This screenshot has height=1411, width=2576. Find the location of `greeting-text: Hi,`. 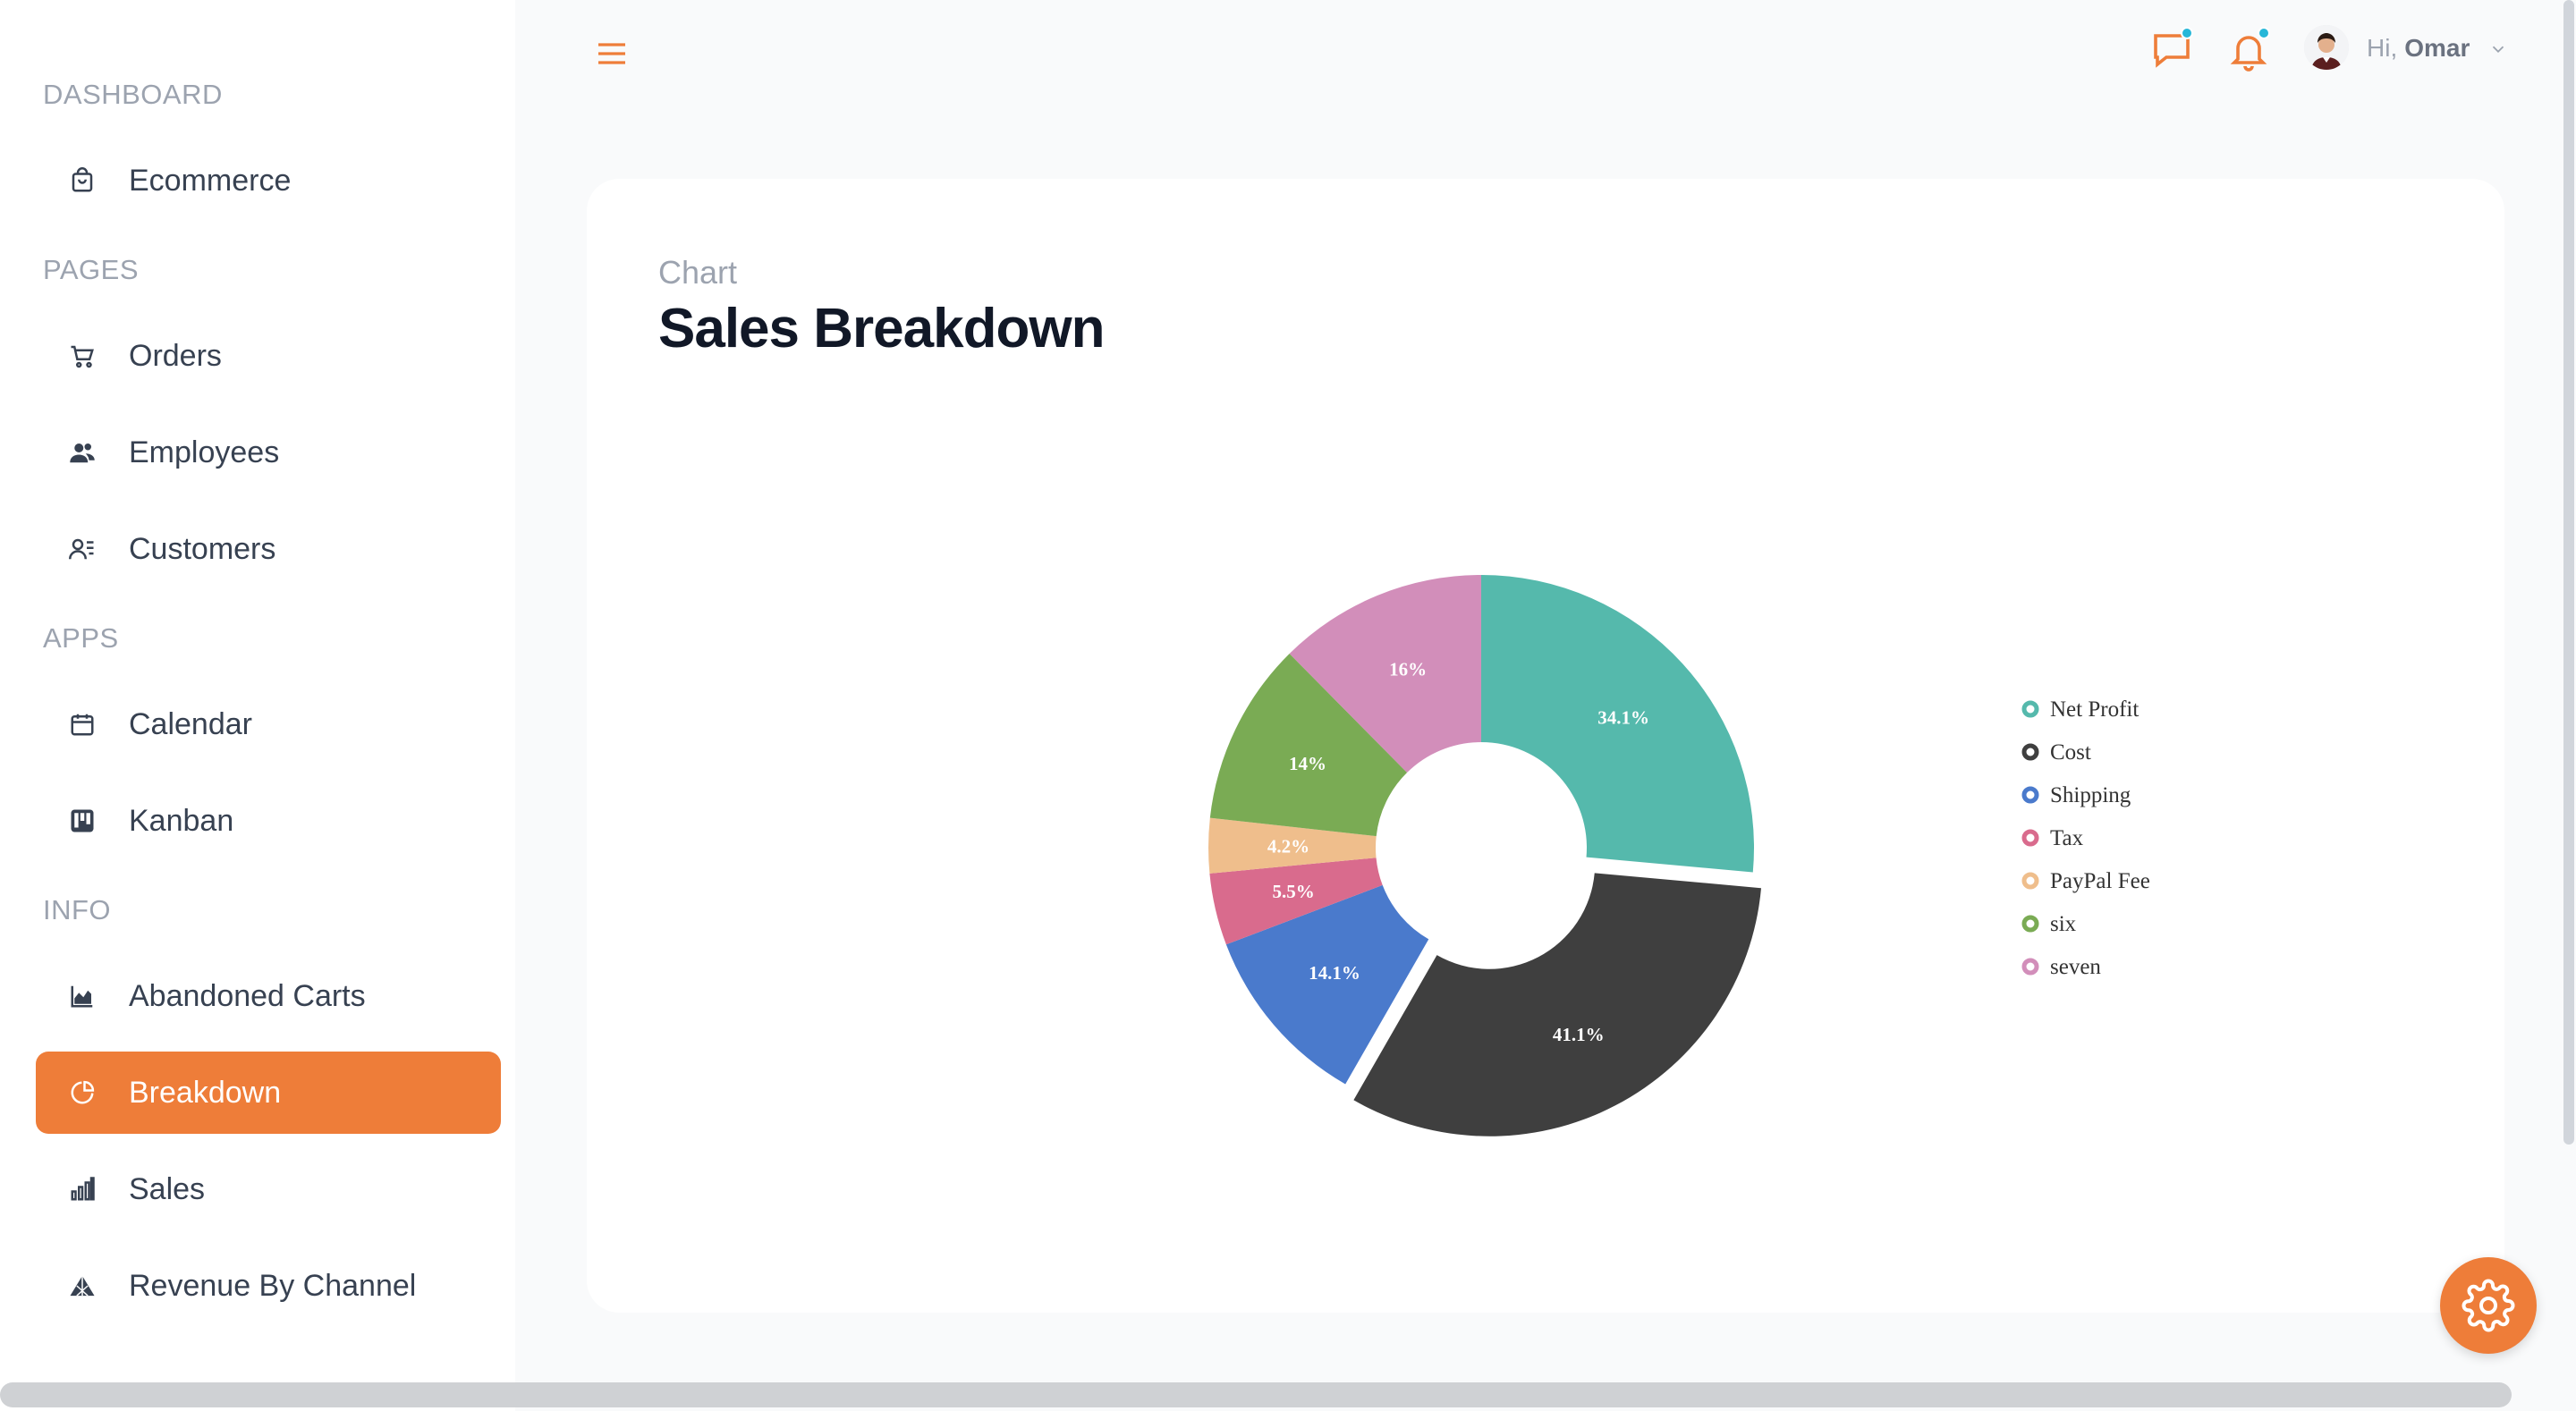

greeting-text: Hi, is located at coordinates (2382, 48).